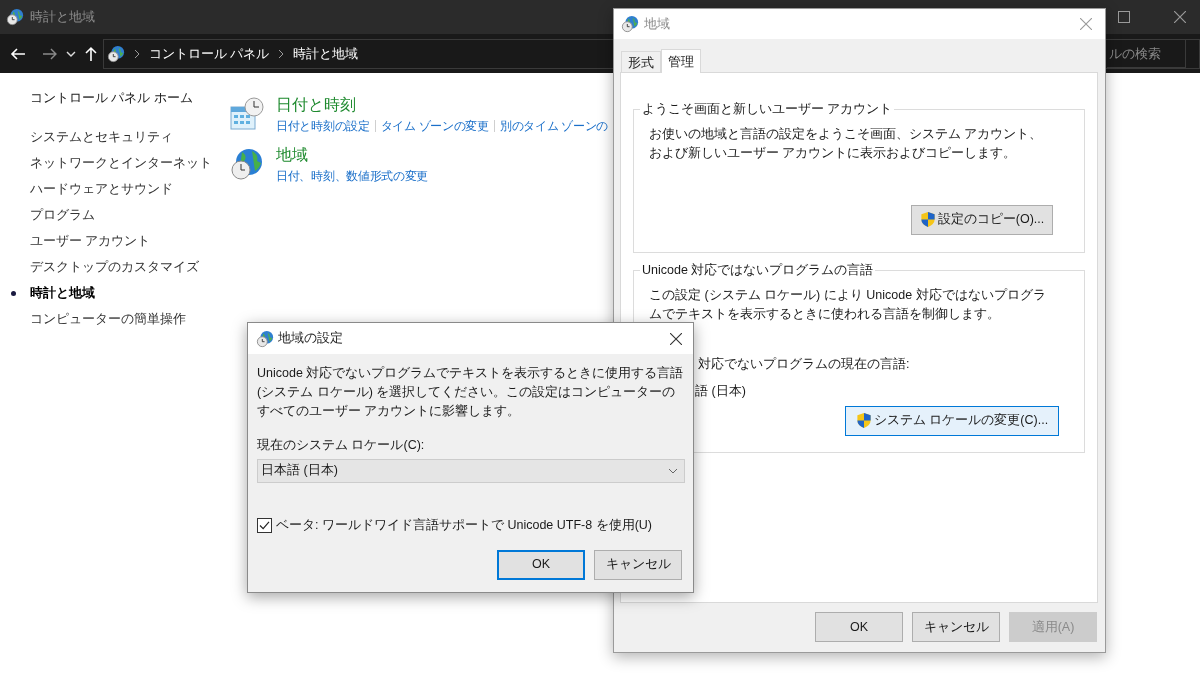 The width and height of the screenshot is (1200, 678). What do you see at coordinates (300, 471) in the screenshot?
I see `dropdown-value: 日本語 (日本)` at bounding box center [300, 471].